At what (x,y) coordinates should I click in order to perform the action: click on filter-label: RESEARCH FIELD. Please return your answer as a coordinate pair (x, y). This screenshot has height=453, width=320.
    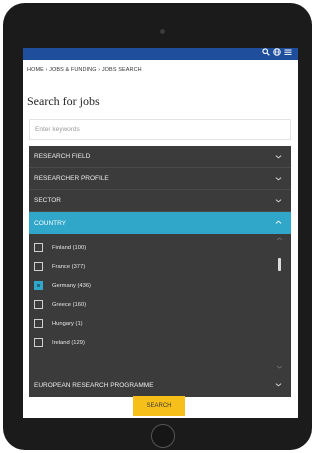
    Looking at the image, I should click on (62, 156).